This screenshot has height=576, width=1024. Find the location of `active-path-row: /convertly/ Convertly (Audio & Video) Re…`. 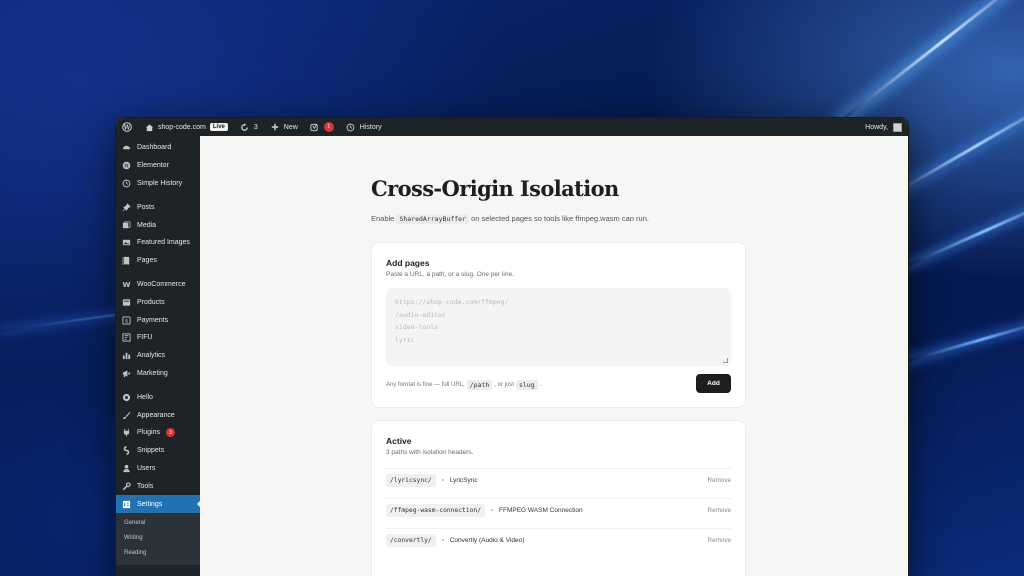

active-path-row: /convertly/ Convertly (Audio & Video) Re… is located at coordinates (558, 539).